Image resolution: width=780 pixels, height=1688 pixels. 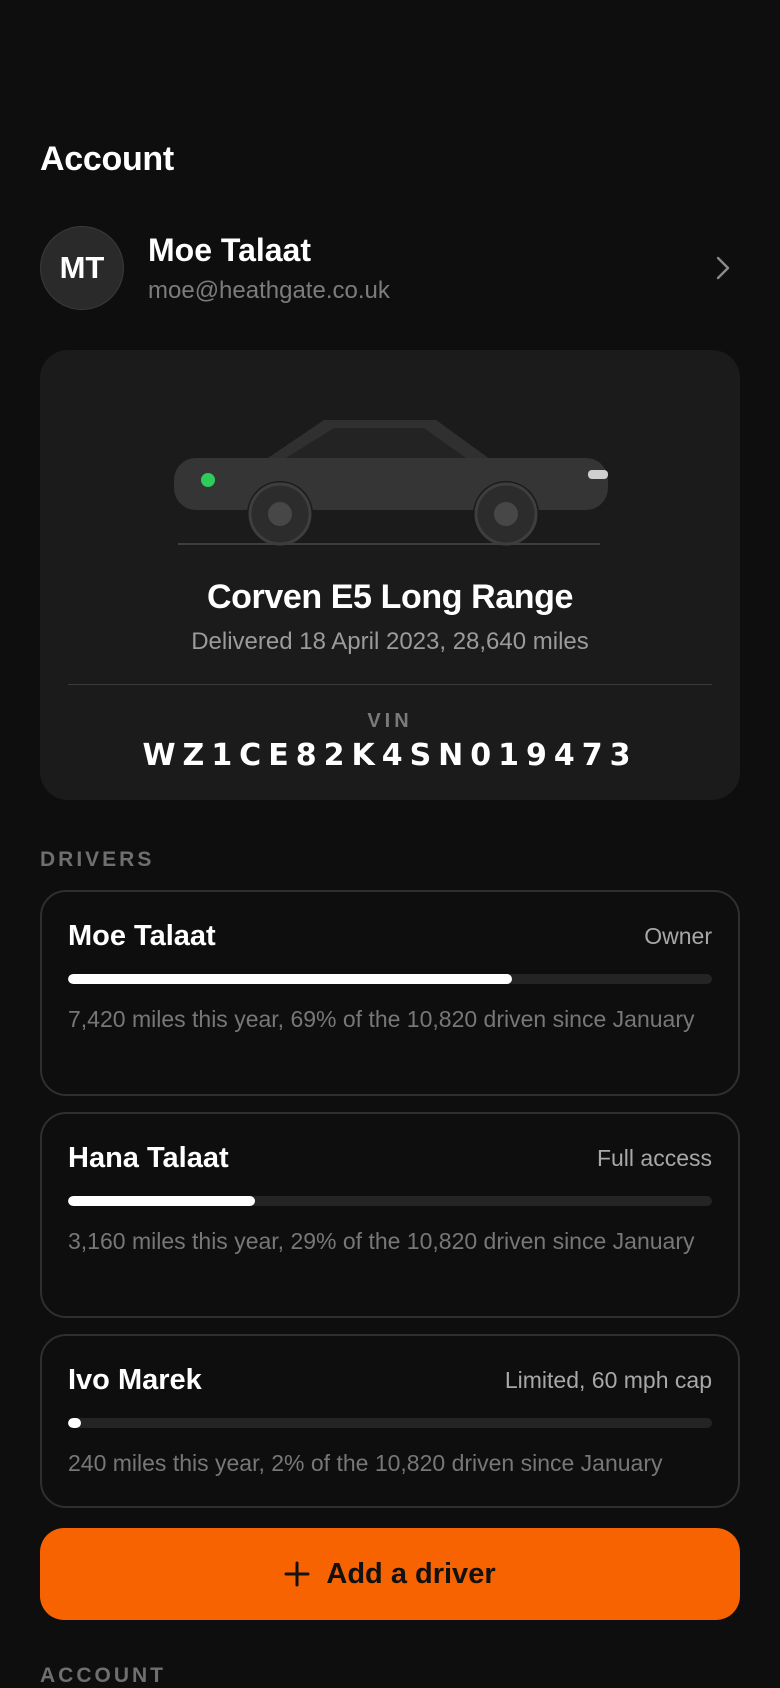 What do you see at coordinates (390, 1158) in the screenshot?
I see `driver-header: Hana Talaat Full access` at bounding box center [390, 1158].